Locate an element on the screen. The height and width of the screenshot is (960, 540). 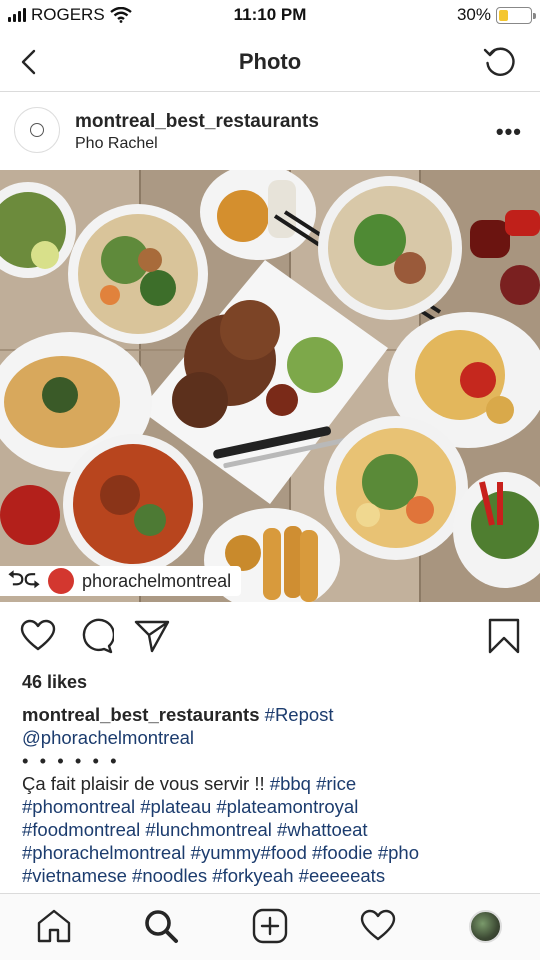
status-bar: ROGERS 11:10 PM 30% is located at coordinates (270, 16).